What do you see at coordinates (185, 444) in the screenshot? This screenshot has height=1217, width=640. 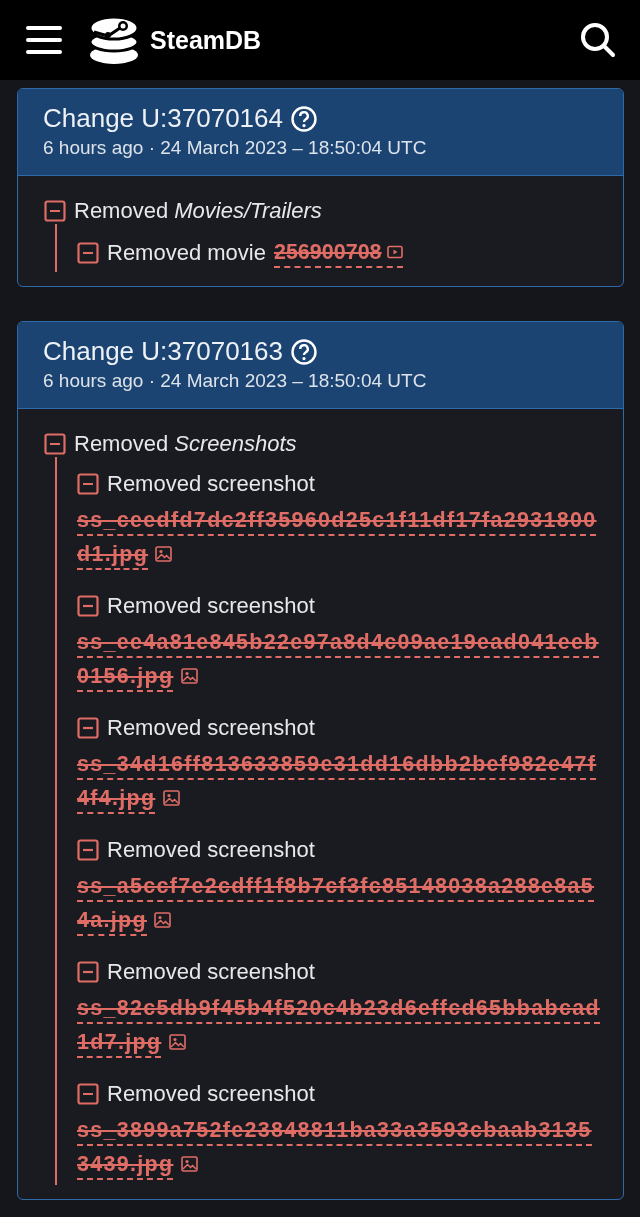 I see `group-label: Removed Screenshots` at bounding box center [185, 444].